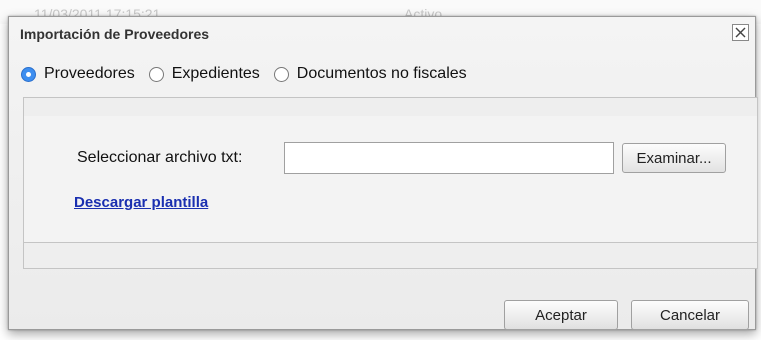 The image size is (761, 340). Describe the element at coordinates (215, 73) in the screenshot. I see `radio-label-expedientes: Expedientes` at that location.